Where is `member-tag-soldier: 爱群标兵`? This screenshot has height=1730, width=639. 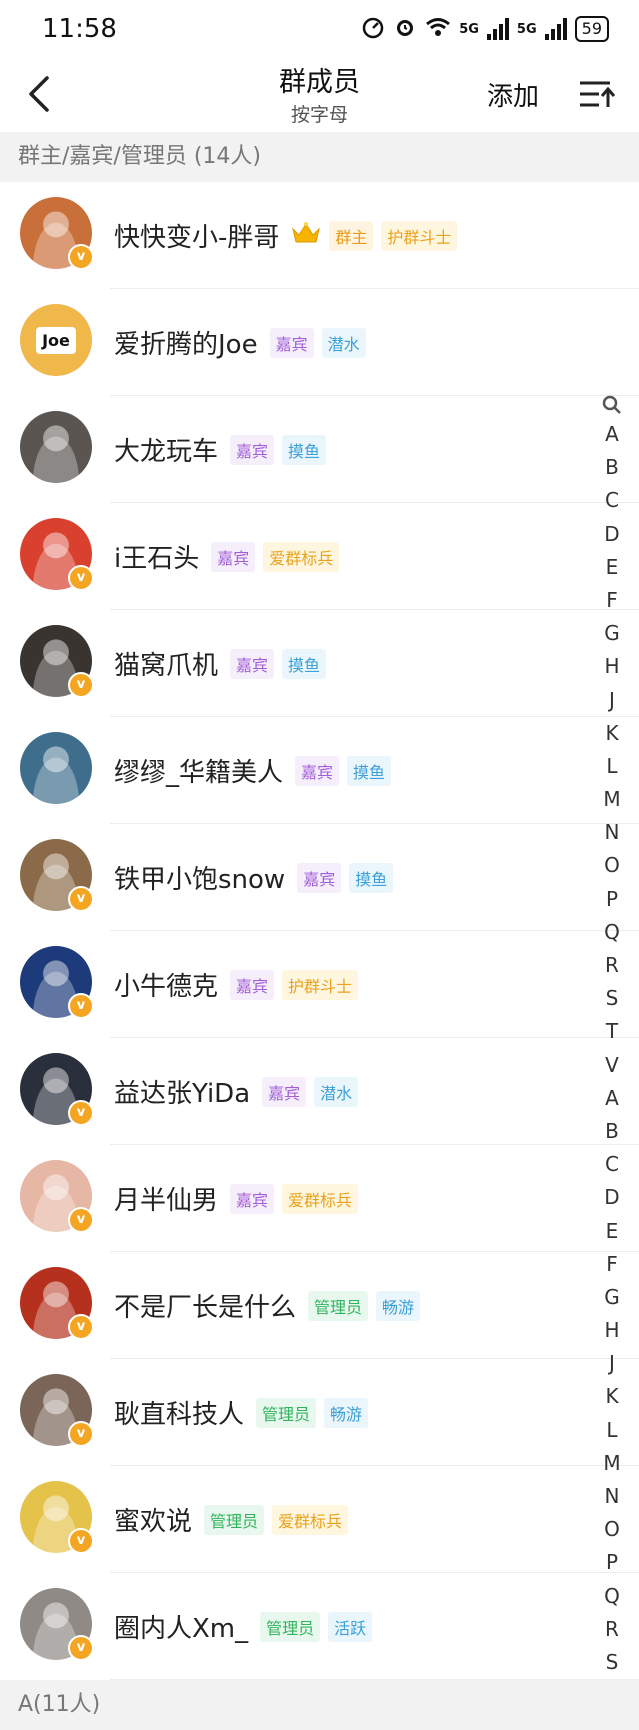 member-tag-soldier: 爱群标兵 is located at coordinates (320, 1198).